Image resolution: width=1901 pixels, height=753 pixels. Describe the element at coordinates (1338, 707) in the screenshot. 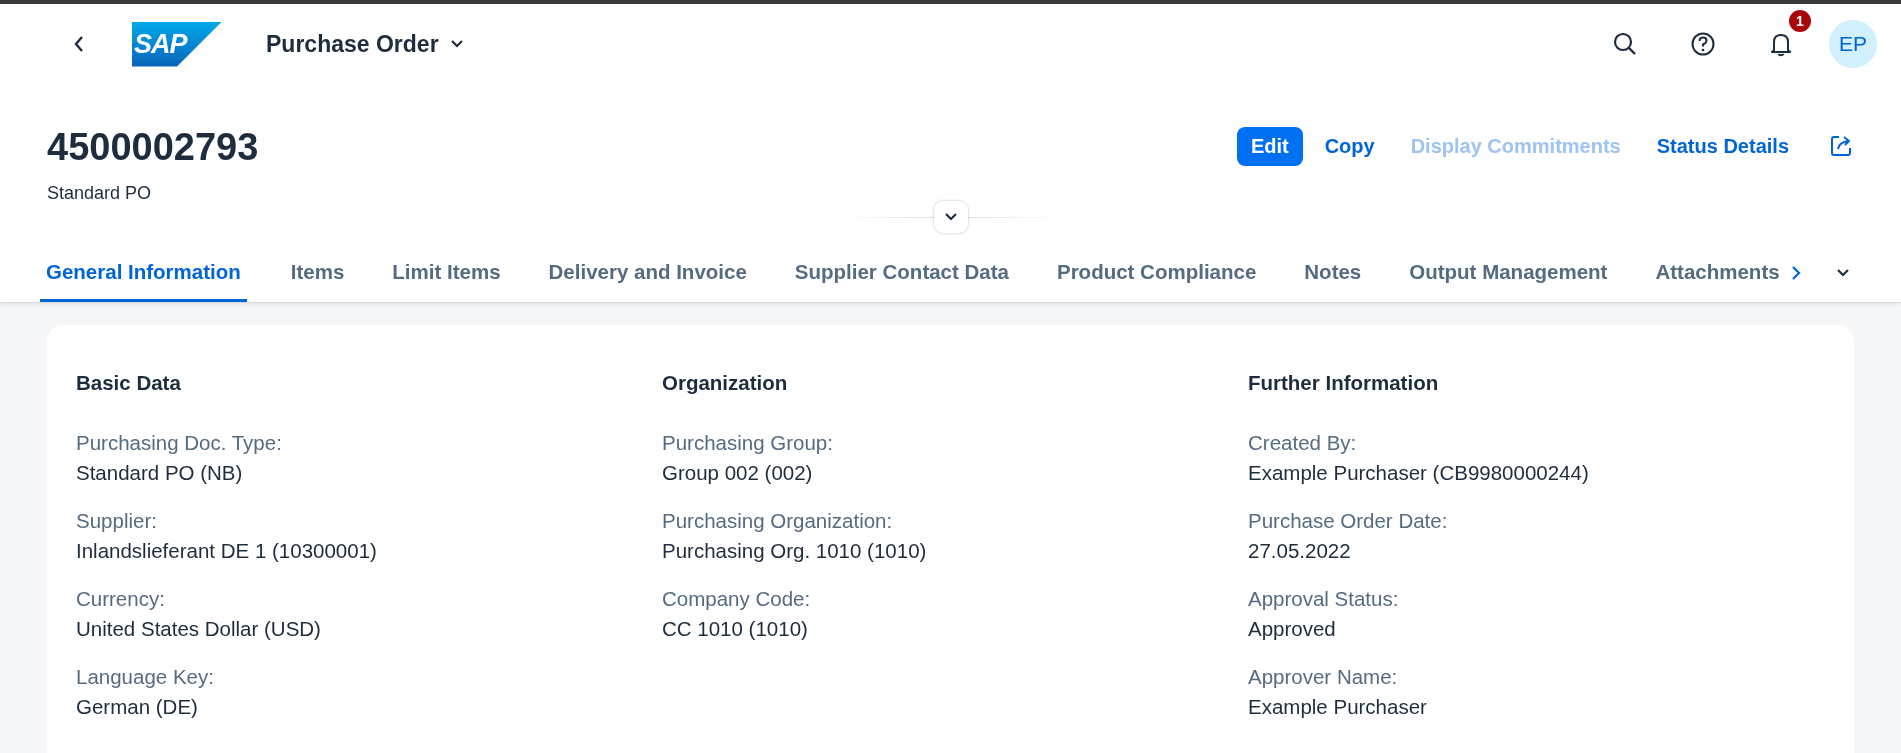

I see `field-value: Example Purchaser` at that location.